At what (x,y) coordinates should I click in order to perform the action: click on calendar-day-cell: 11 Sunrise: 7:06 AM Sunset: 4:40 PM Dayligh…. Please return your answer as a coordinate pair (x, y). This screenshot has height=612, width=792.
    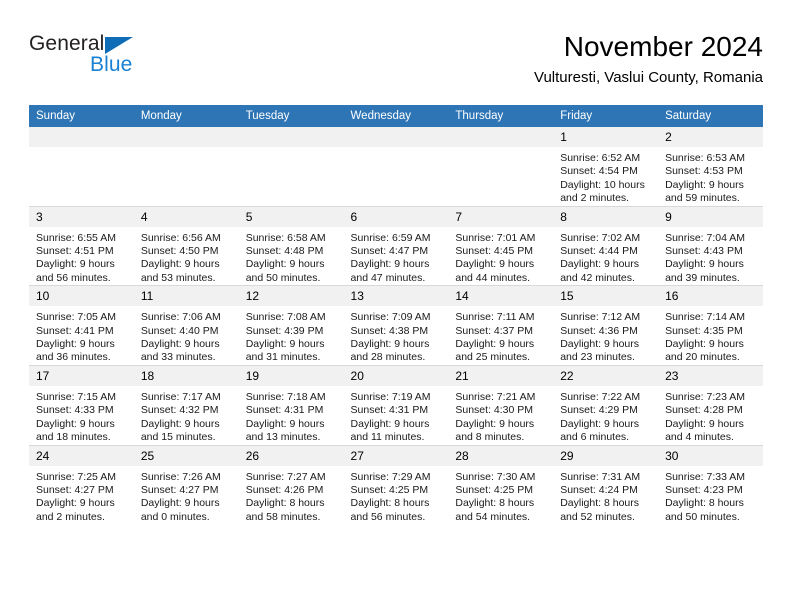
    Looking at the image, I should click on (186, 325).